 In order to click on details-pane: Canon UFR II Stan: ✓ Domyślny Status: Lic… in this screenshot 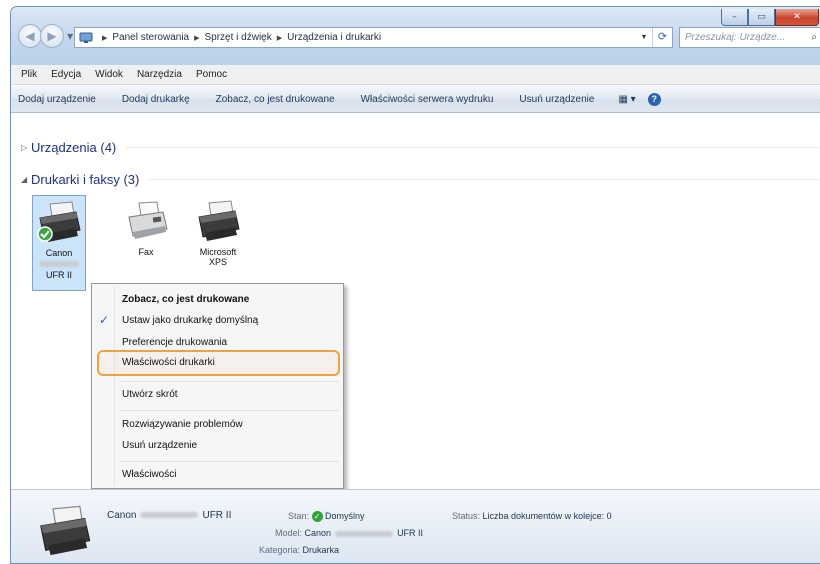, I will do `click(415, 526)`.